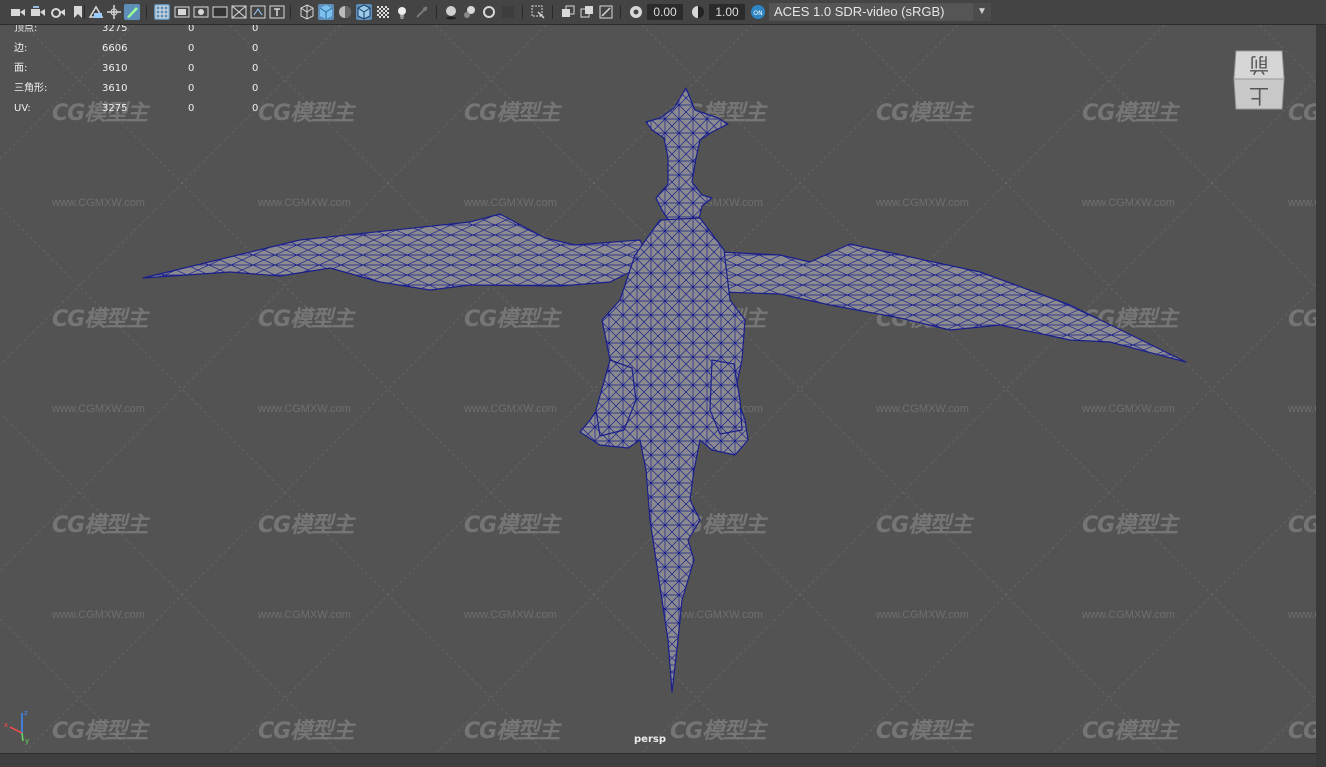  Describe the element at coordinates (636, 12) in the screenshot. I see `exposure-icon` at that location.